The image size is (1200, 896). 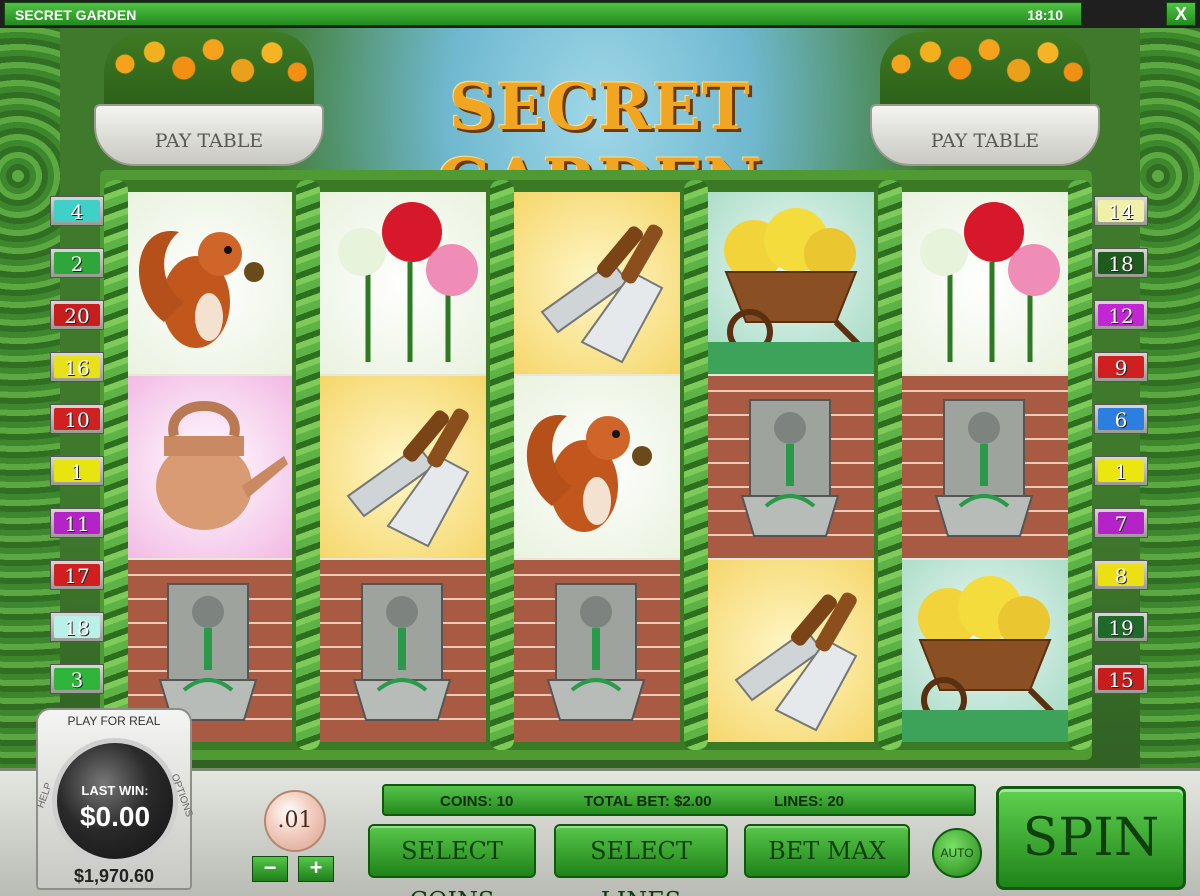 I want to click on coin-increase-button: +, so click(x=316, y=869).